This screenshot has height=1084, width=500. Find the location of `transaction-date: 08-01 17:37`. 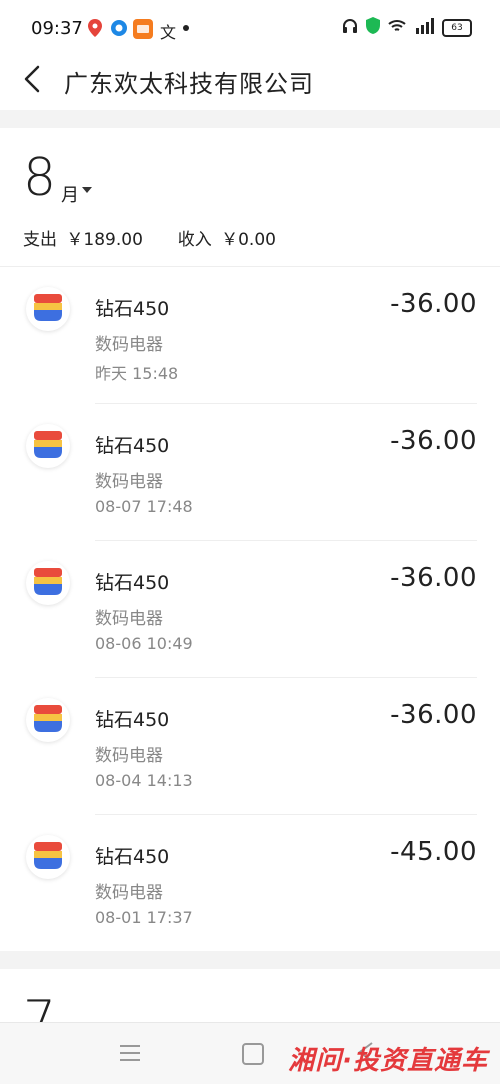

transaction-date: 08-01 17:37 is located at coordinates (144, 917).